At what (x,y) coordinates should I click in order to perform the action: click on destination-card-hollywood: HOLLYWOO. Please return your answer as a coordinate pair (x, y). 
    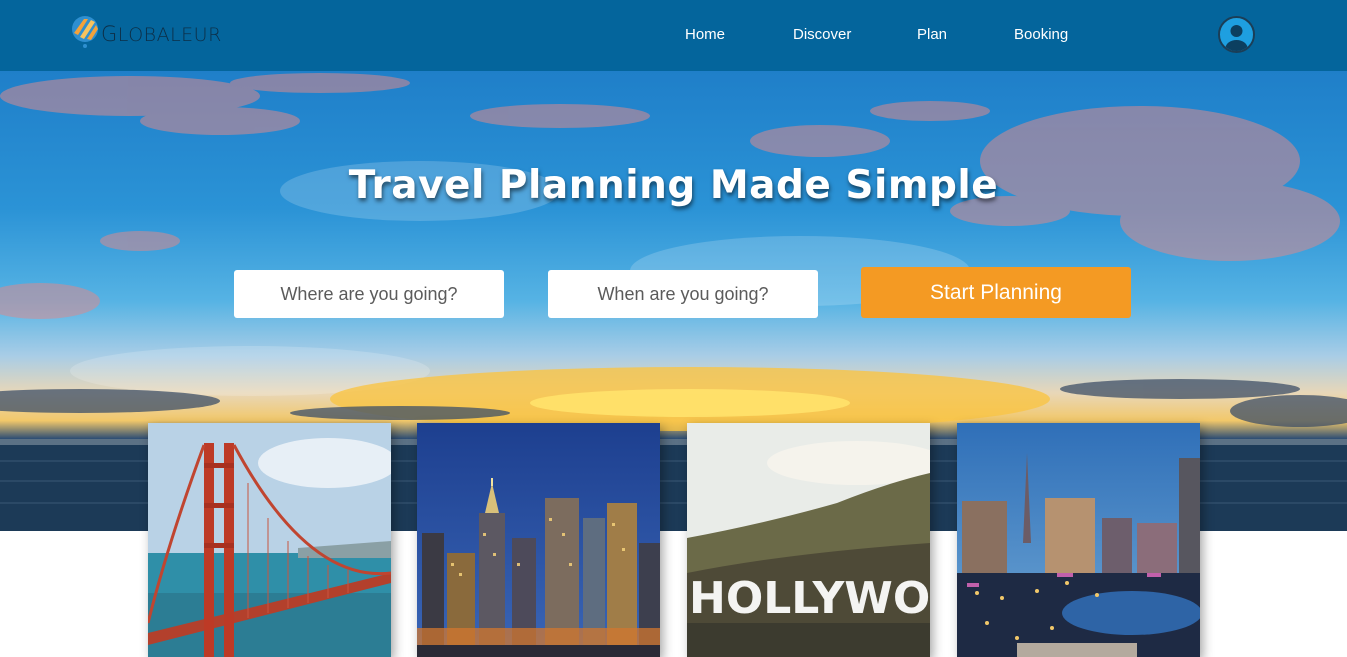
    Looking at the image, I should click on (808, 540).